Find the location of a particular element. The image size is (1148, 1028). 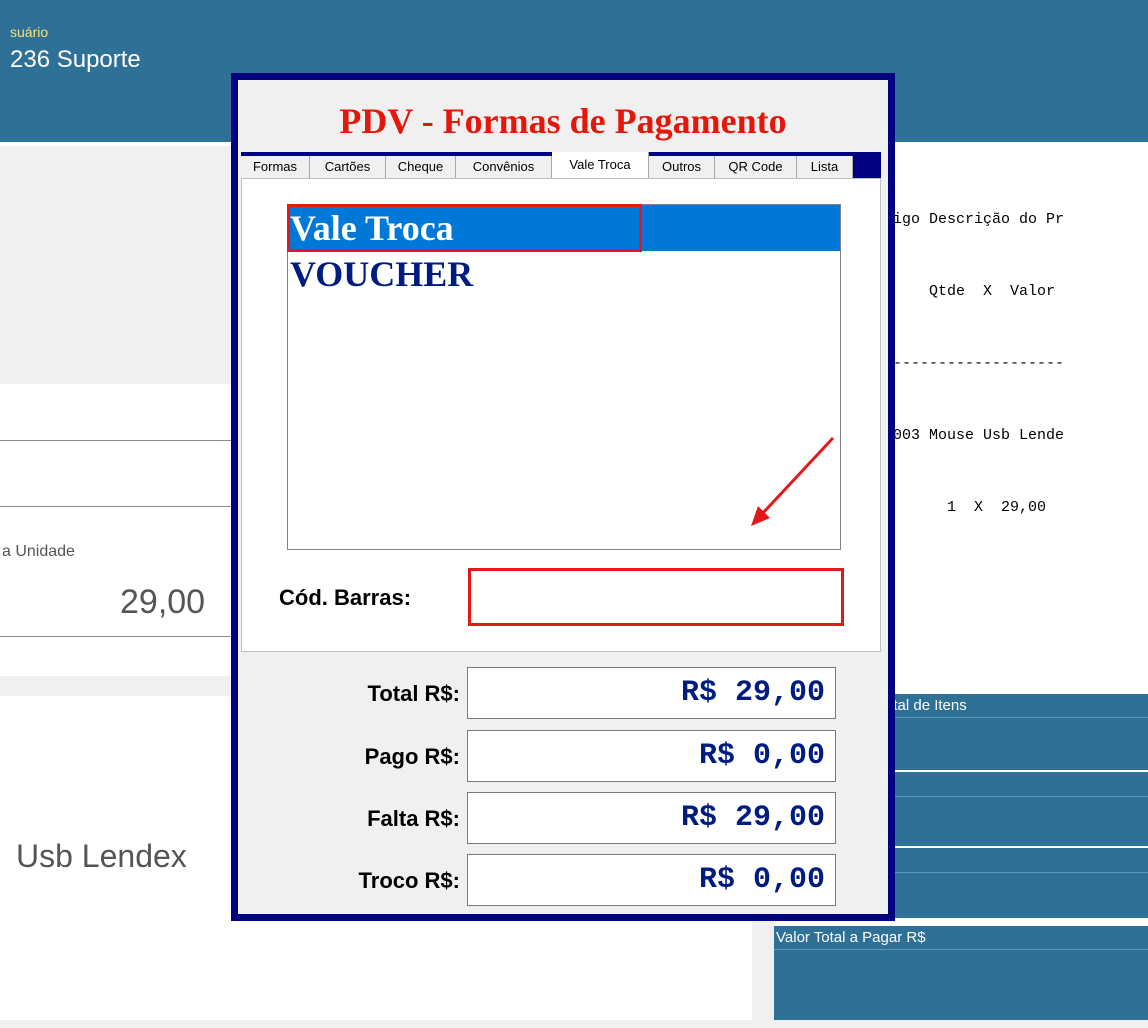

valor-total-panel: Valor Total a Pagar R$ is located at coordinates (961, 973).